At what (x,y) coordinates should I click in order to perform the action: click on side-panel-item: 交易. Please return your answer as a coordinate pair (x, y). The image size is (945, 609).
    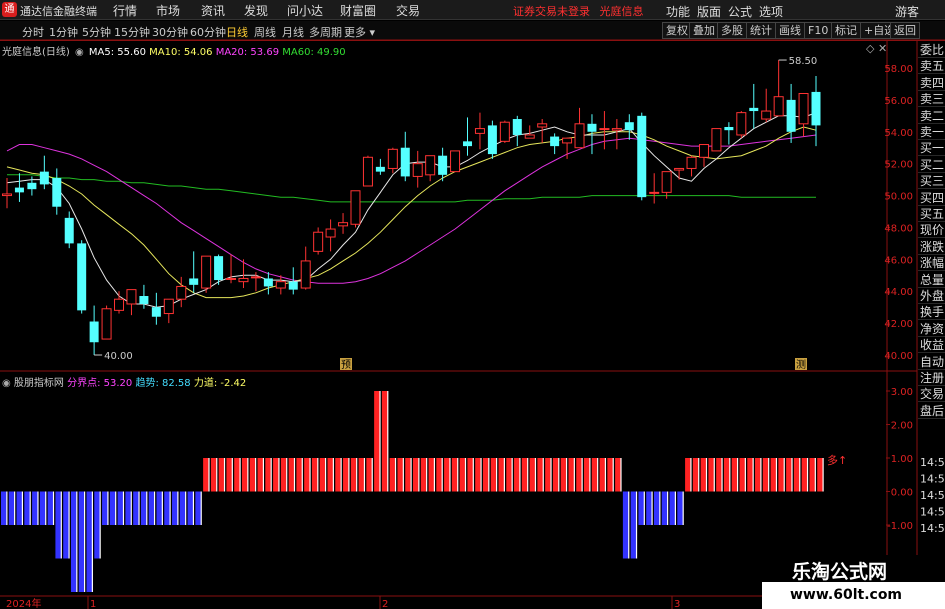
    Looking at the image, I should click on (931, 394).